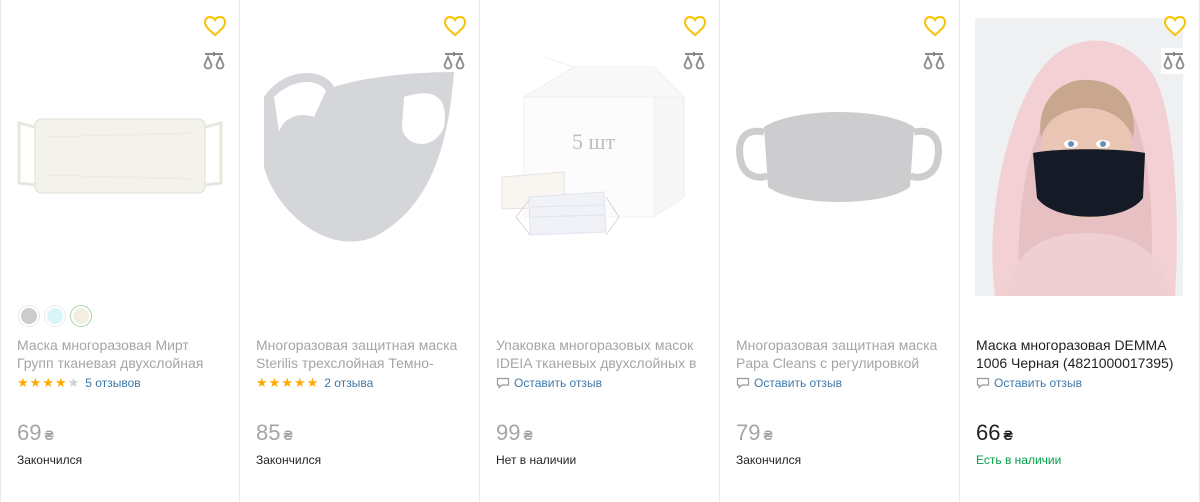 The height and width of the screenshot is (502, 1200). Describe the element at coordinates (81, 316) in the screenshot. I see `color-swatch-beige` at that location.